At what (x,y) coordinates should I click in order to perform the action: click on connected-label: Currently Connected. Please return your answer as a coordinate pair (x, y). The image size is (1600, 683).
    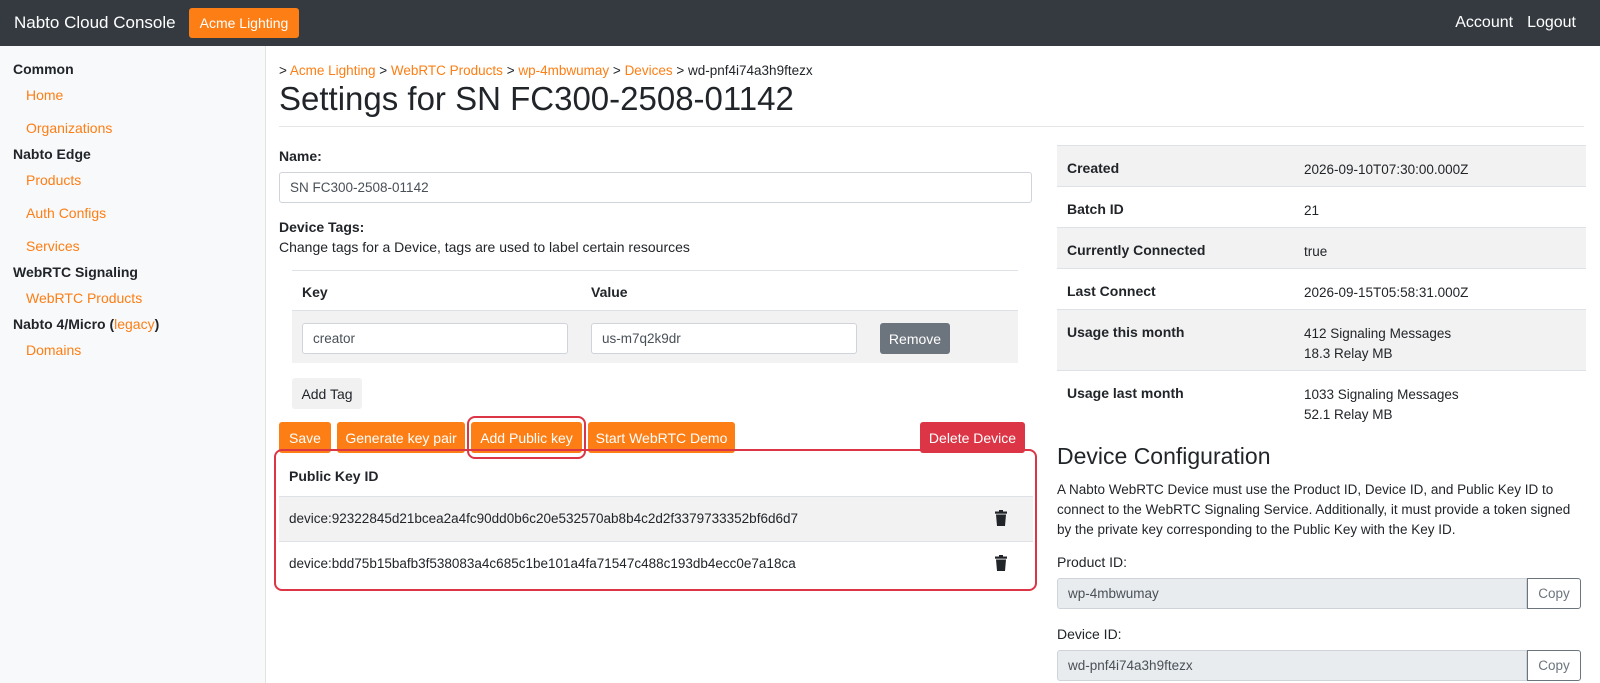
    Looking at the image, I should click on (1136, 250).